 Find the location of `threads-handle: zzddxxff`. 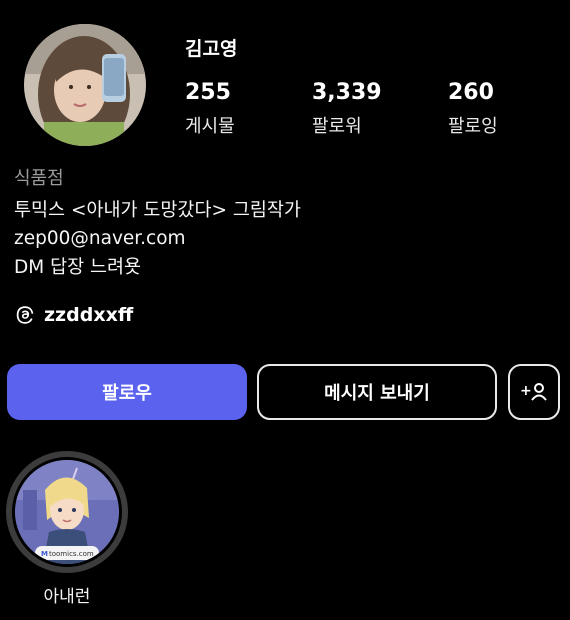

threads-handle: zzddxxff is located at coordinates (89, 315).